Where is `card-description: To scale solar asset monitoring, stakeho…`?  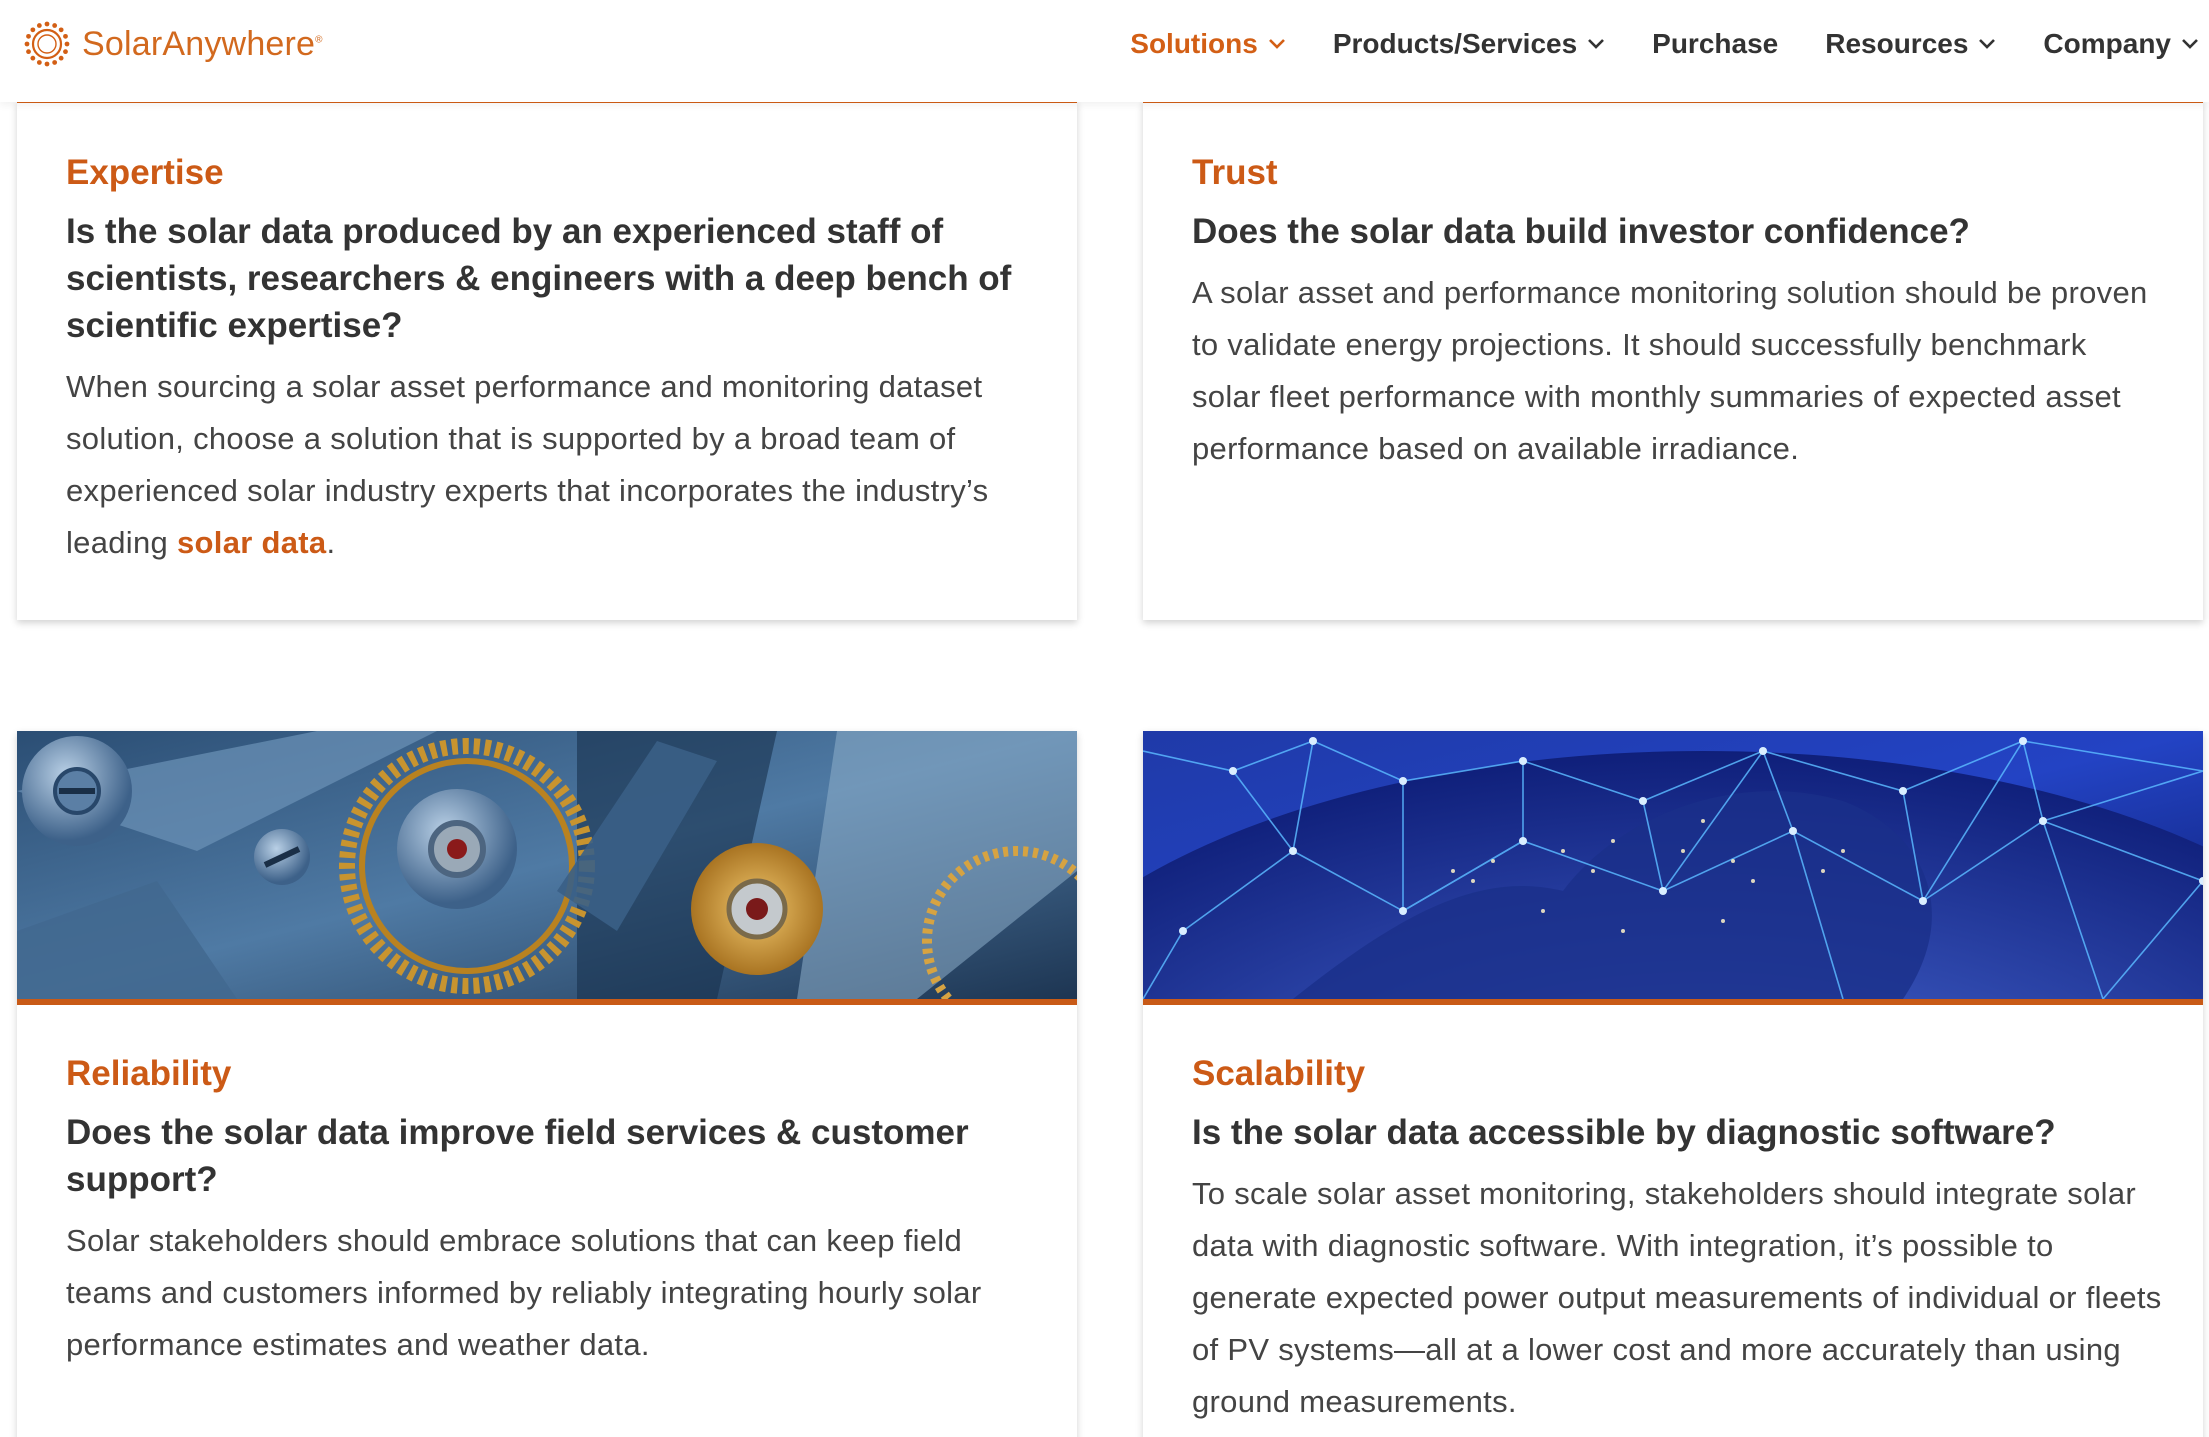
card-description: To scale solar asset monitoring, stakeho… is located at coordinates (1677, 1297).